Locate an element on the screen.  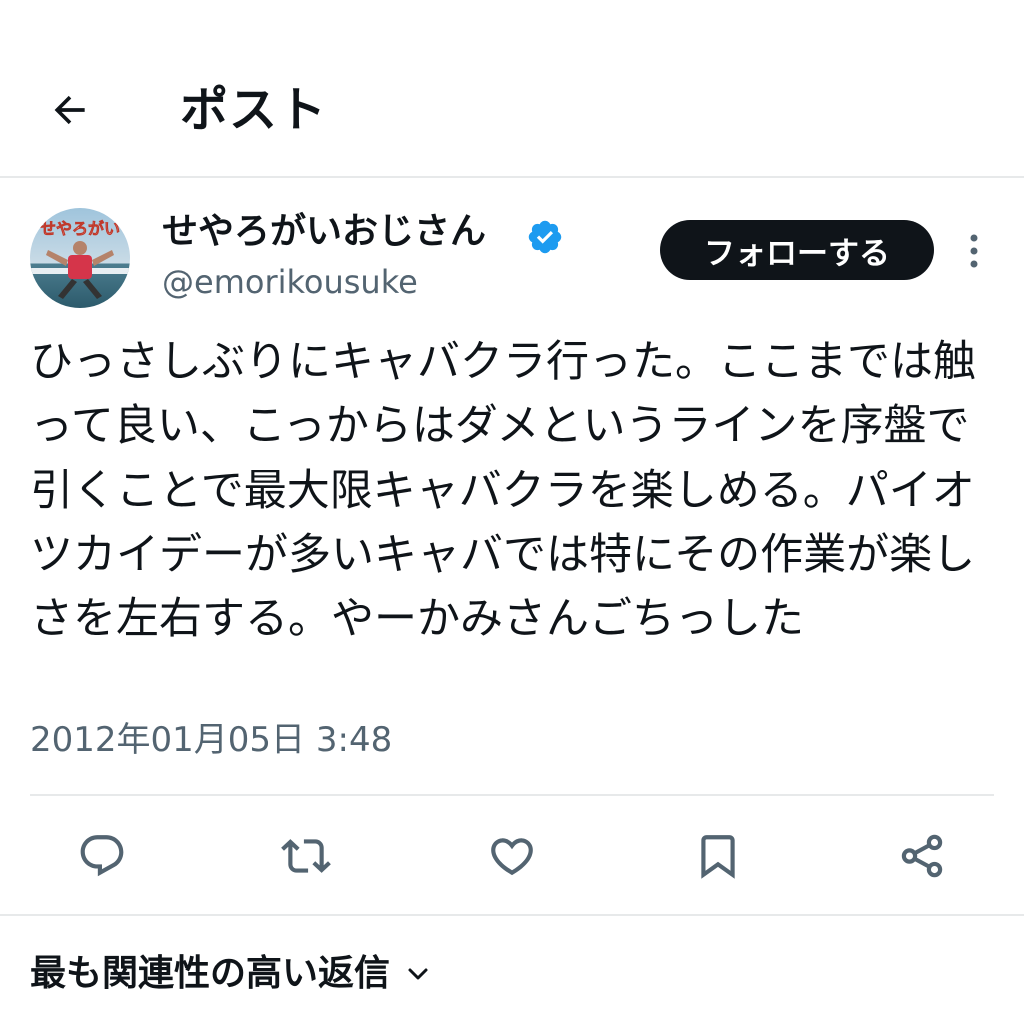
repost-button is located at coordinates (306, 856).